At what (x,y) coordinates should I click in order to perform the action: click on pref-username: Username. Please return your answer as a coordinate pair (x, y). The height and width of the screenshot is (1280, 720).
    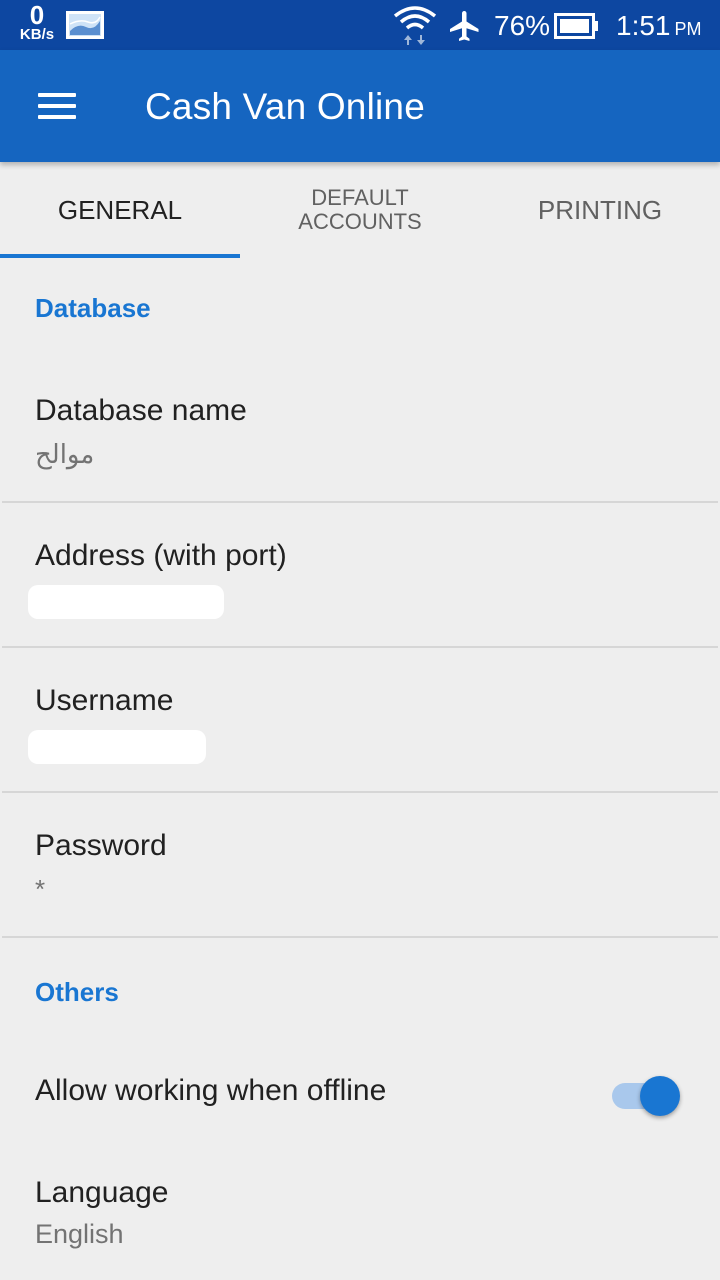
    Looking at the image, I should click on (360, 720).